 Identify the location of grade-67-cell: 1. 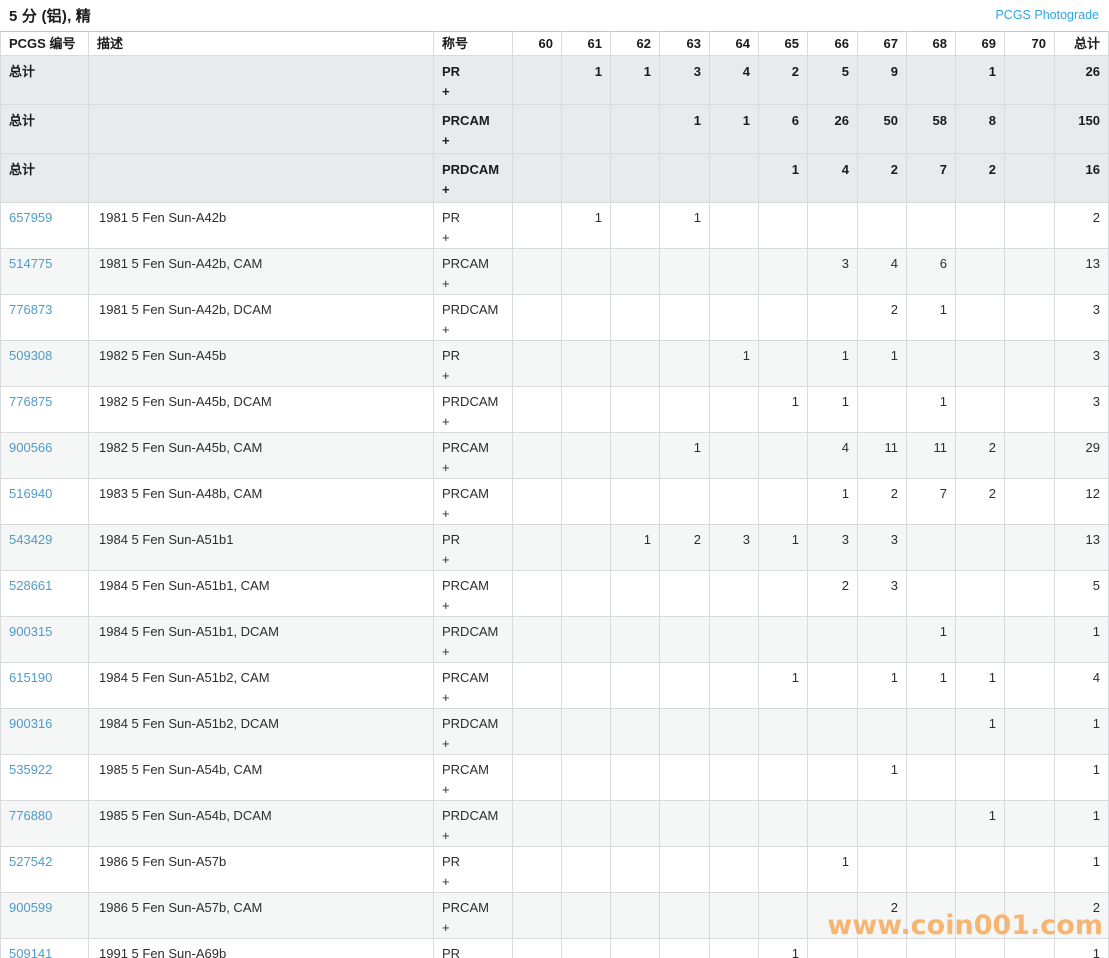
(882, 777).